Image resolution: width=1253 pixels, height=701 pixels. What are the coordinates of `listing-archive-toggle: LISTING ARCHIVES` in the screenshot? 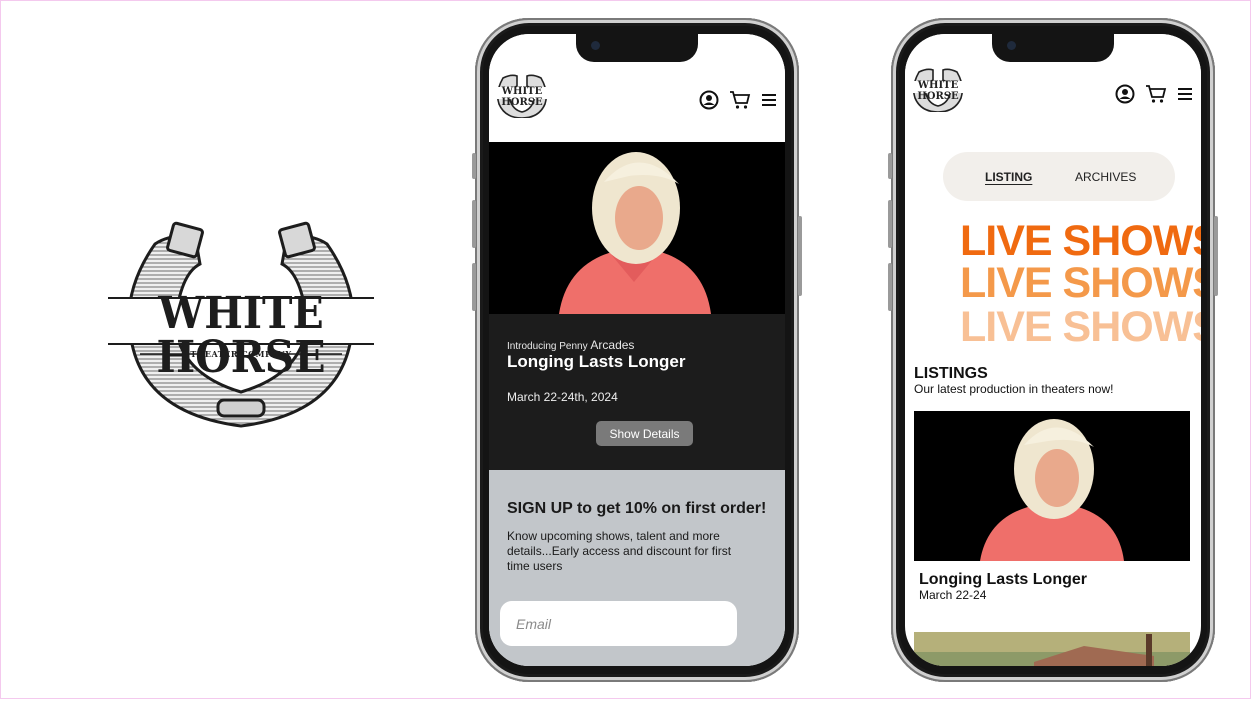 It's located at (1059, 176).